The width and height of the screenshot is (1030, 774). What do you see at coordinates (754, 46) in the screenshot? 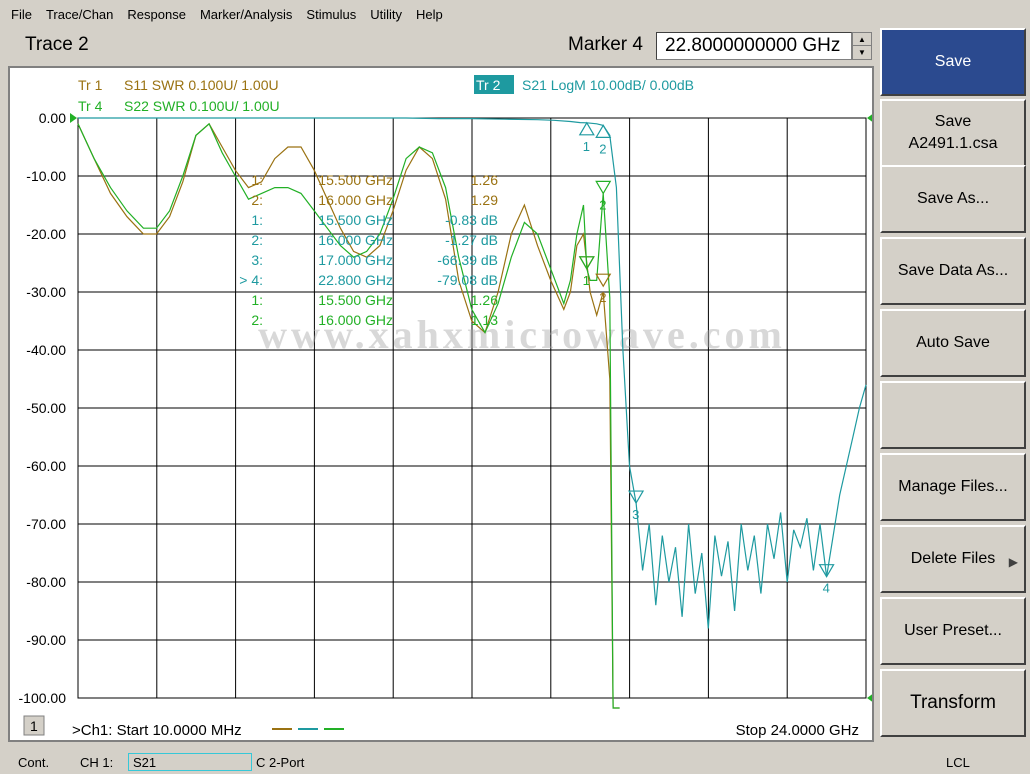
I see `marker-frequency-input: 22.8000000000 GHz` at bounding box center [754, 46].